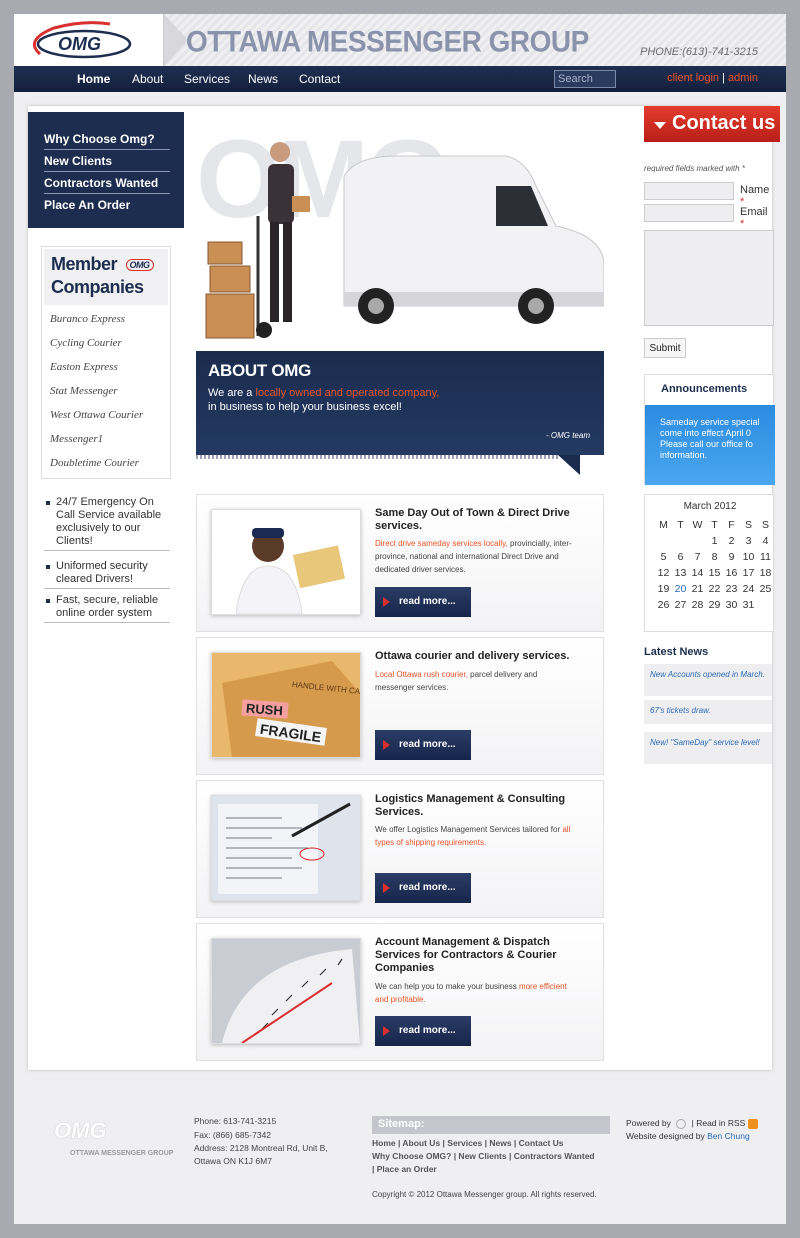 The image size is (800, 1238). What do you see at coordinates (680, 557) in the screenshot?
I see `calendar-day: 6` at bounding box center [680, 557].